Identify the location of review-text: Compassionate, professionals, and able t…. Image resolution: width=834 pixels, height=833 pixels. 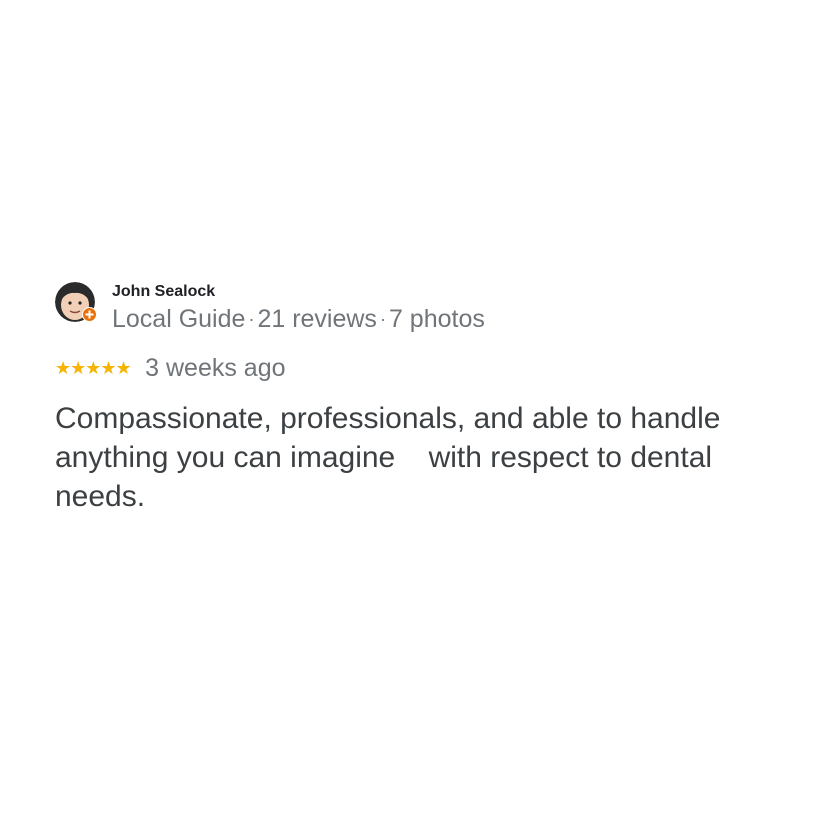
(392, 457).